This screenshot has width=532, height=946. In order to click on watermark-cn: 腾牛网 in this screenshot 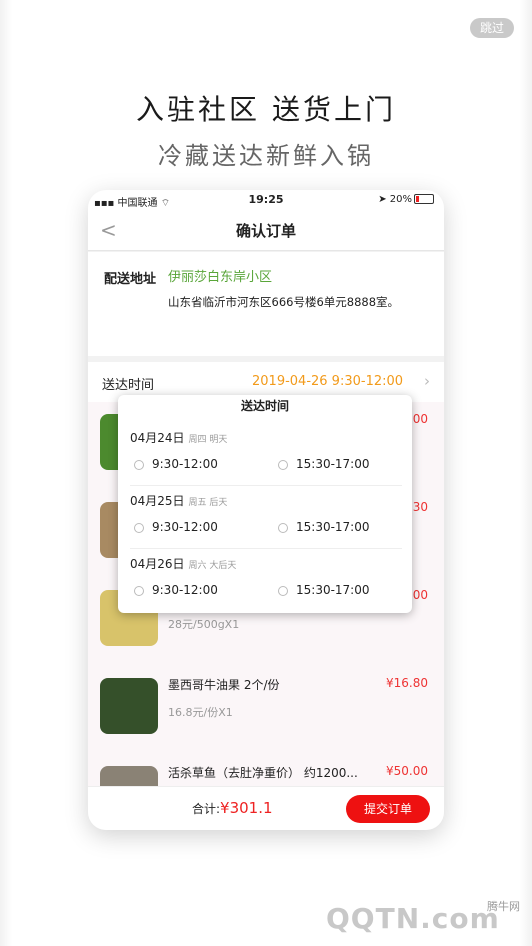, I will do `click(503, 906)`.